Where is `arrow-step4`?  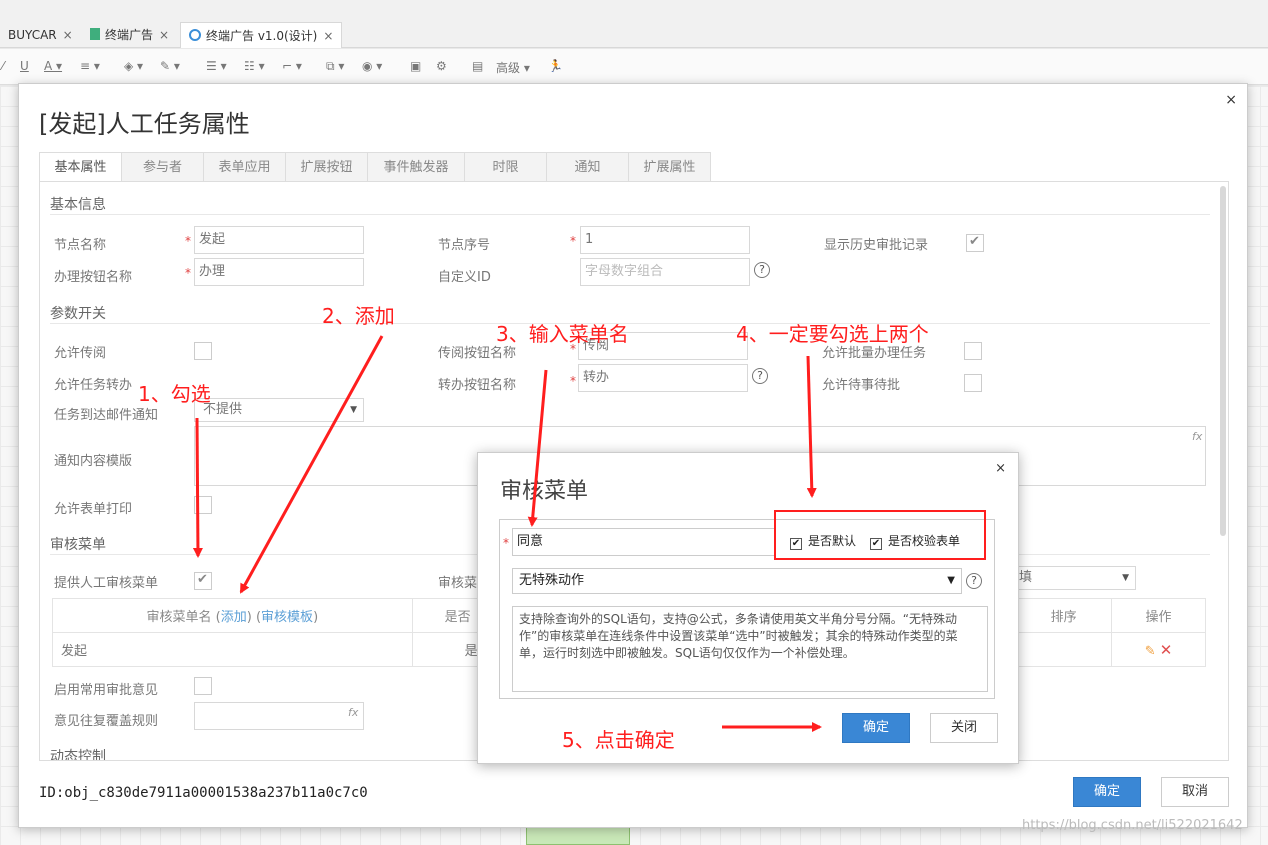
arrow-step4 is located at coordinates (811, 426).